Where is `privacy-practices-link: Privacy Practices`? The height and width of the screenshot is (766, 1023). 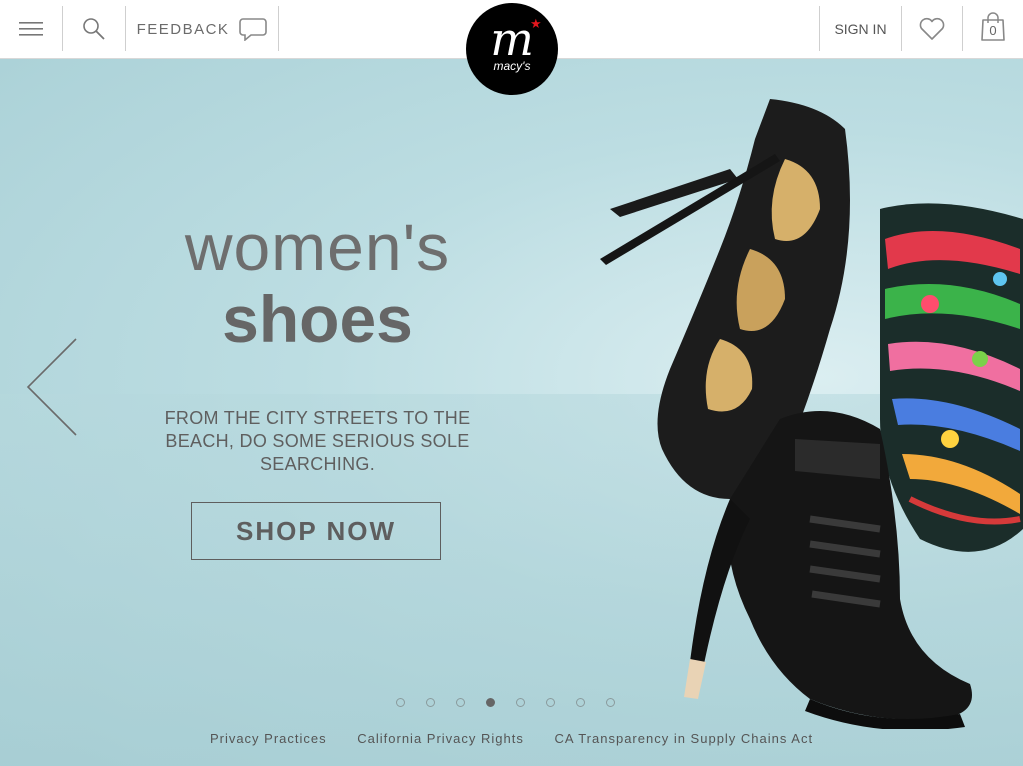
privacy-practices-link: Privacy Practices is located at coordinates (268, 738).